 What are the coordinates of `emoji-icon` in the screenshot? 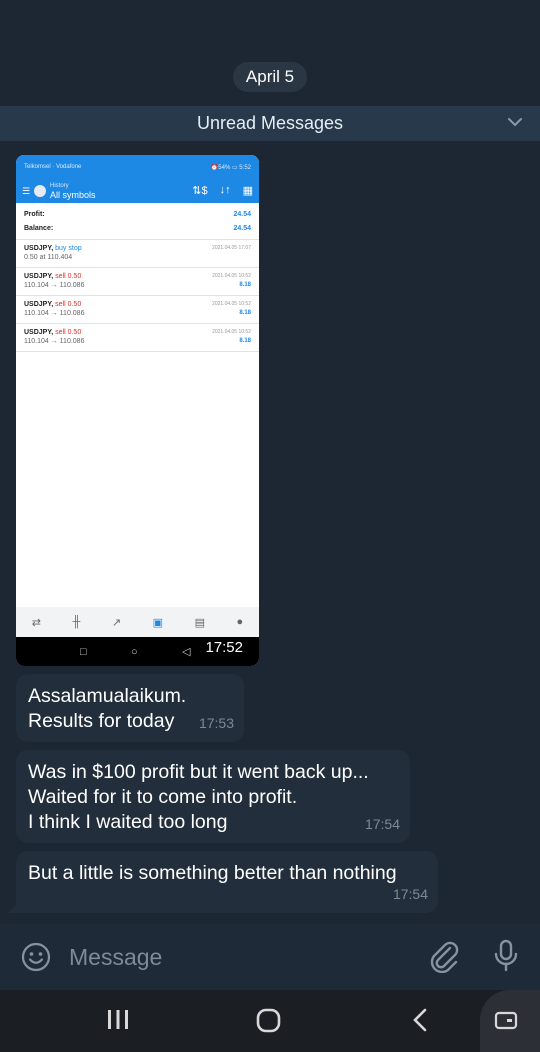 It's located at (36, 957).